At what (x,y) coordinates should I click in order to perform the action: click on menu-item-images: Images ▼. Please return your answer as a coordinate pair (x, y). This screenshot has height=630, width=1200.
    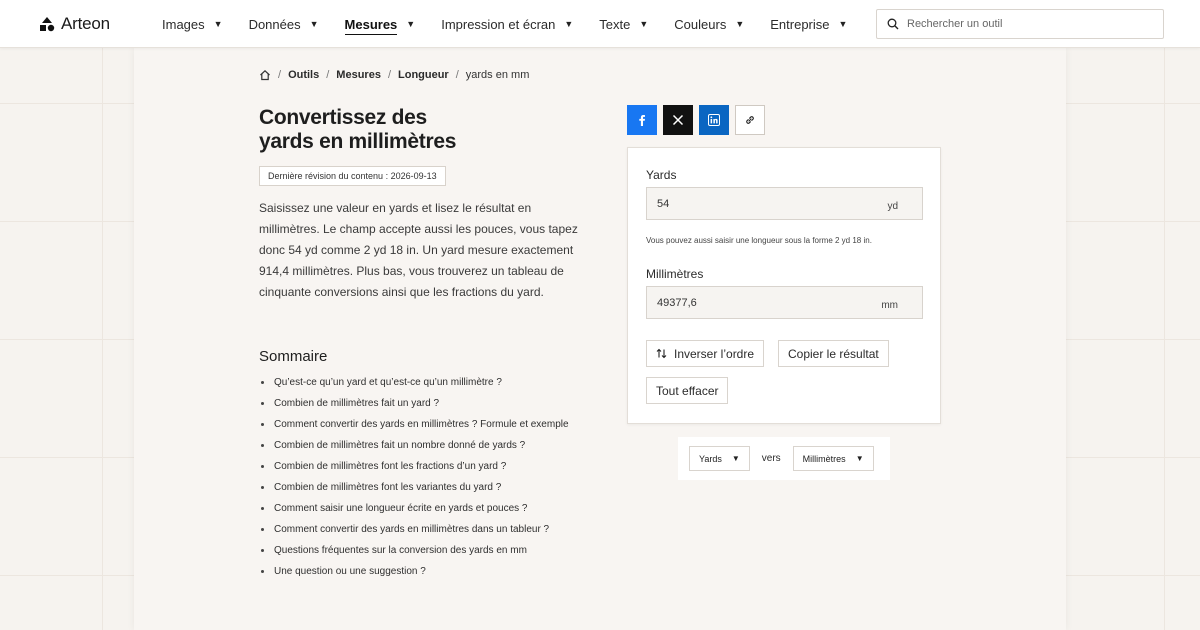
    Looking at the image, I should click on (192, 24).